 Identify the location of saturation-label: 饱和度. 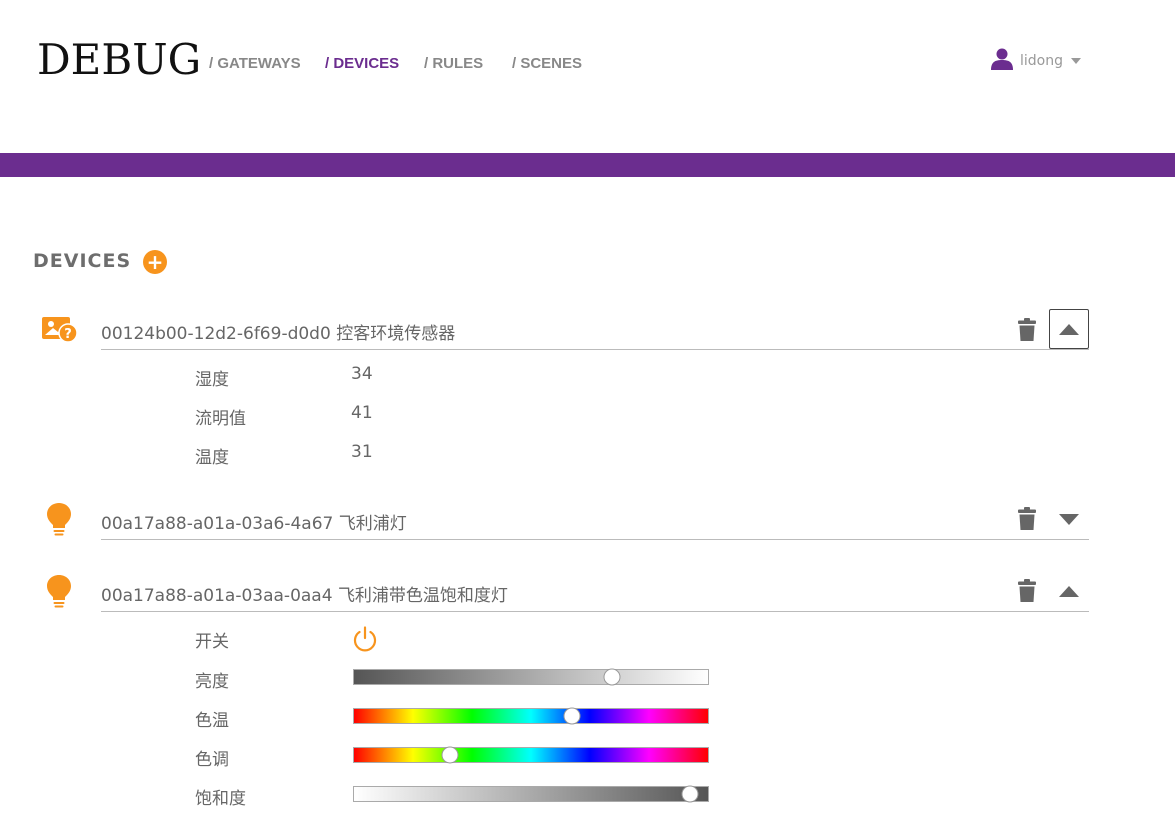
(220, 799).